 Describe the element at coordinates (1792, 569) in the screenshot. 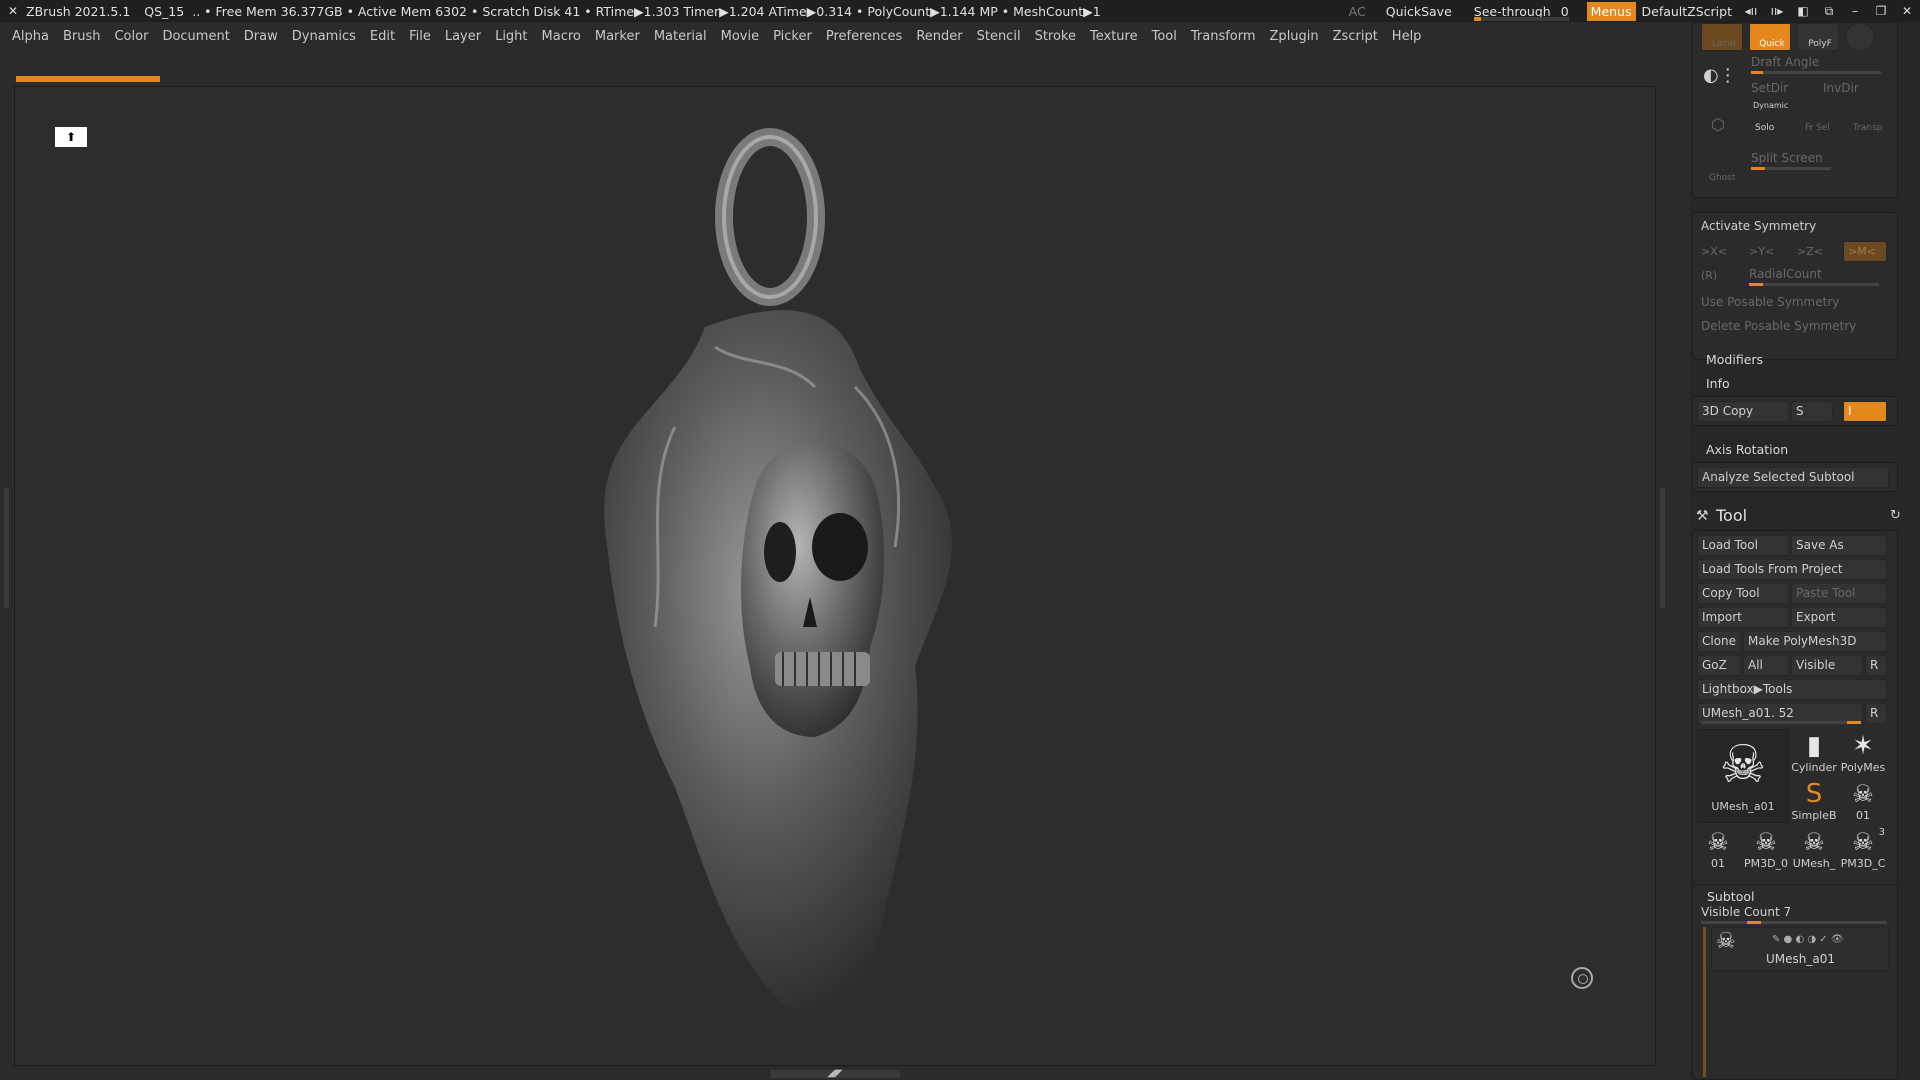

I see `load-tools-from-project-button: Load Tools From Project` at that location.